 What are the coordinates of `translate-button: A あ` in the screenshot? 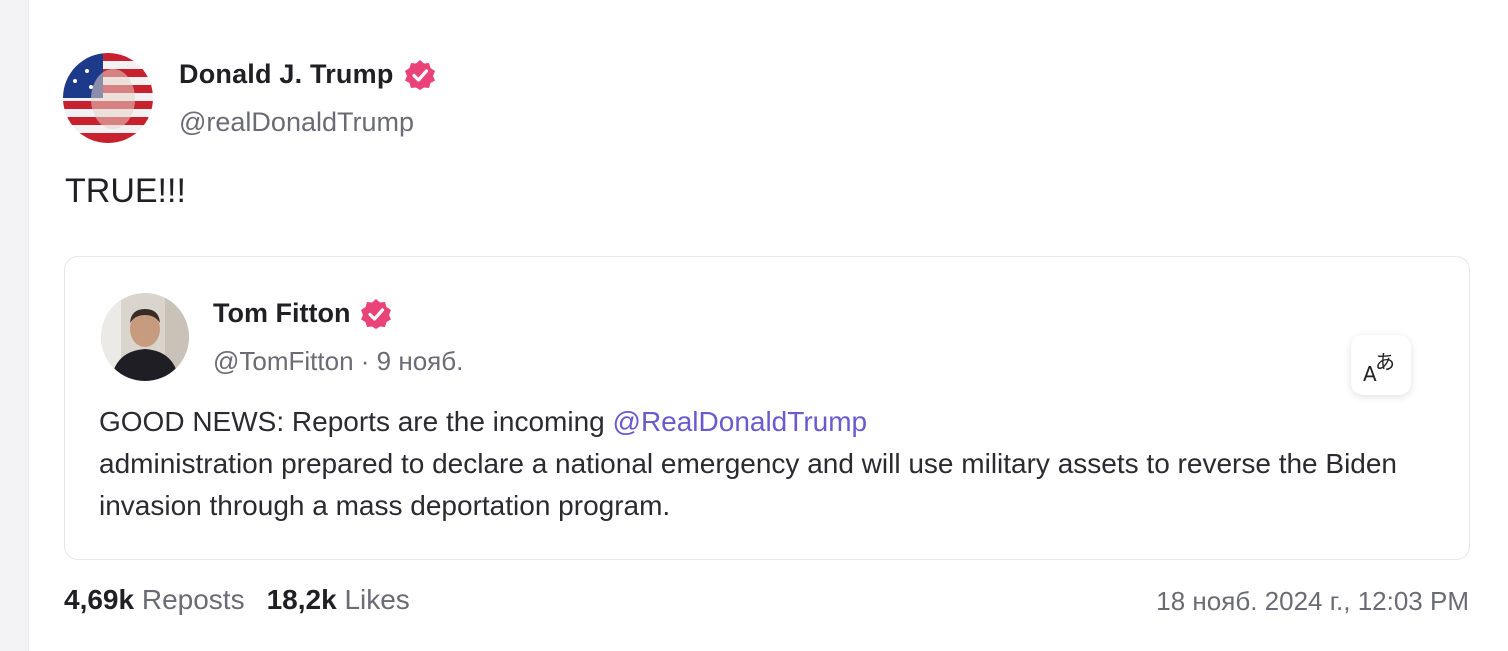 It's located at (1381, 365).